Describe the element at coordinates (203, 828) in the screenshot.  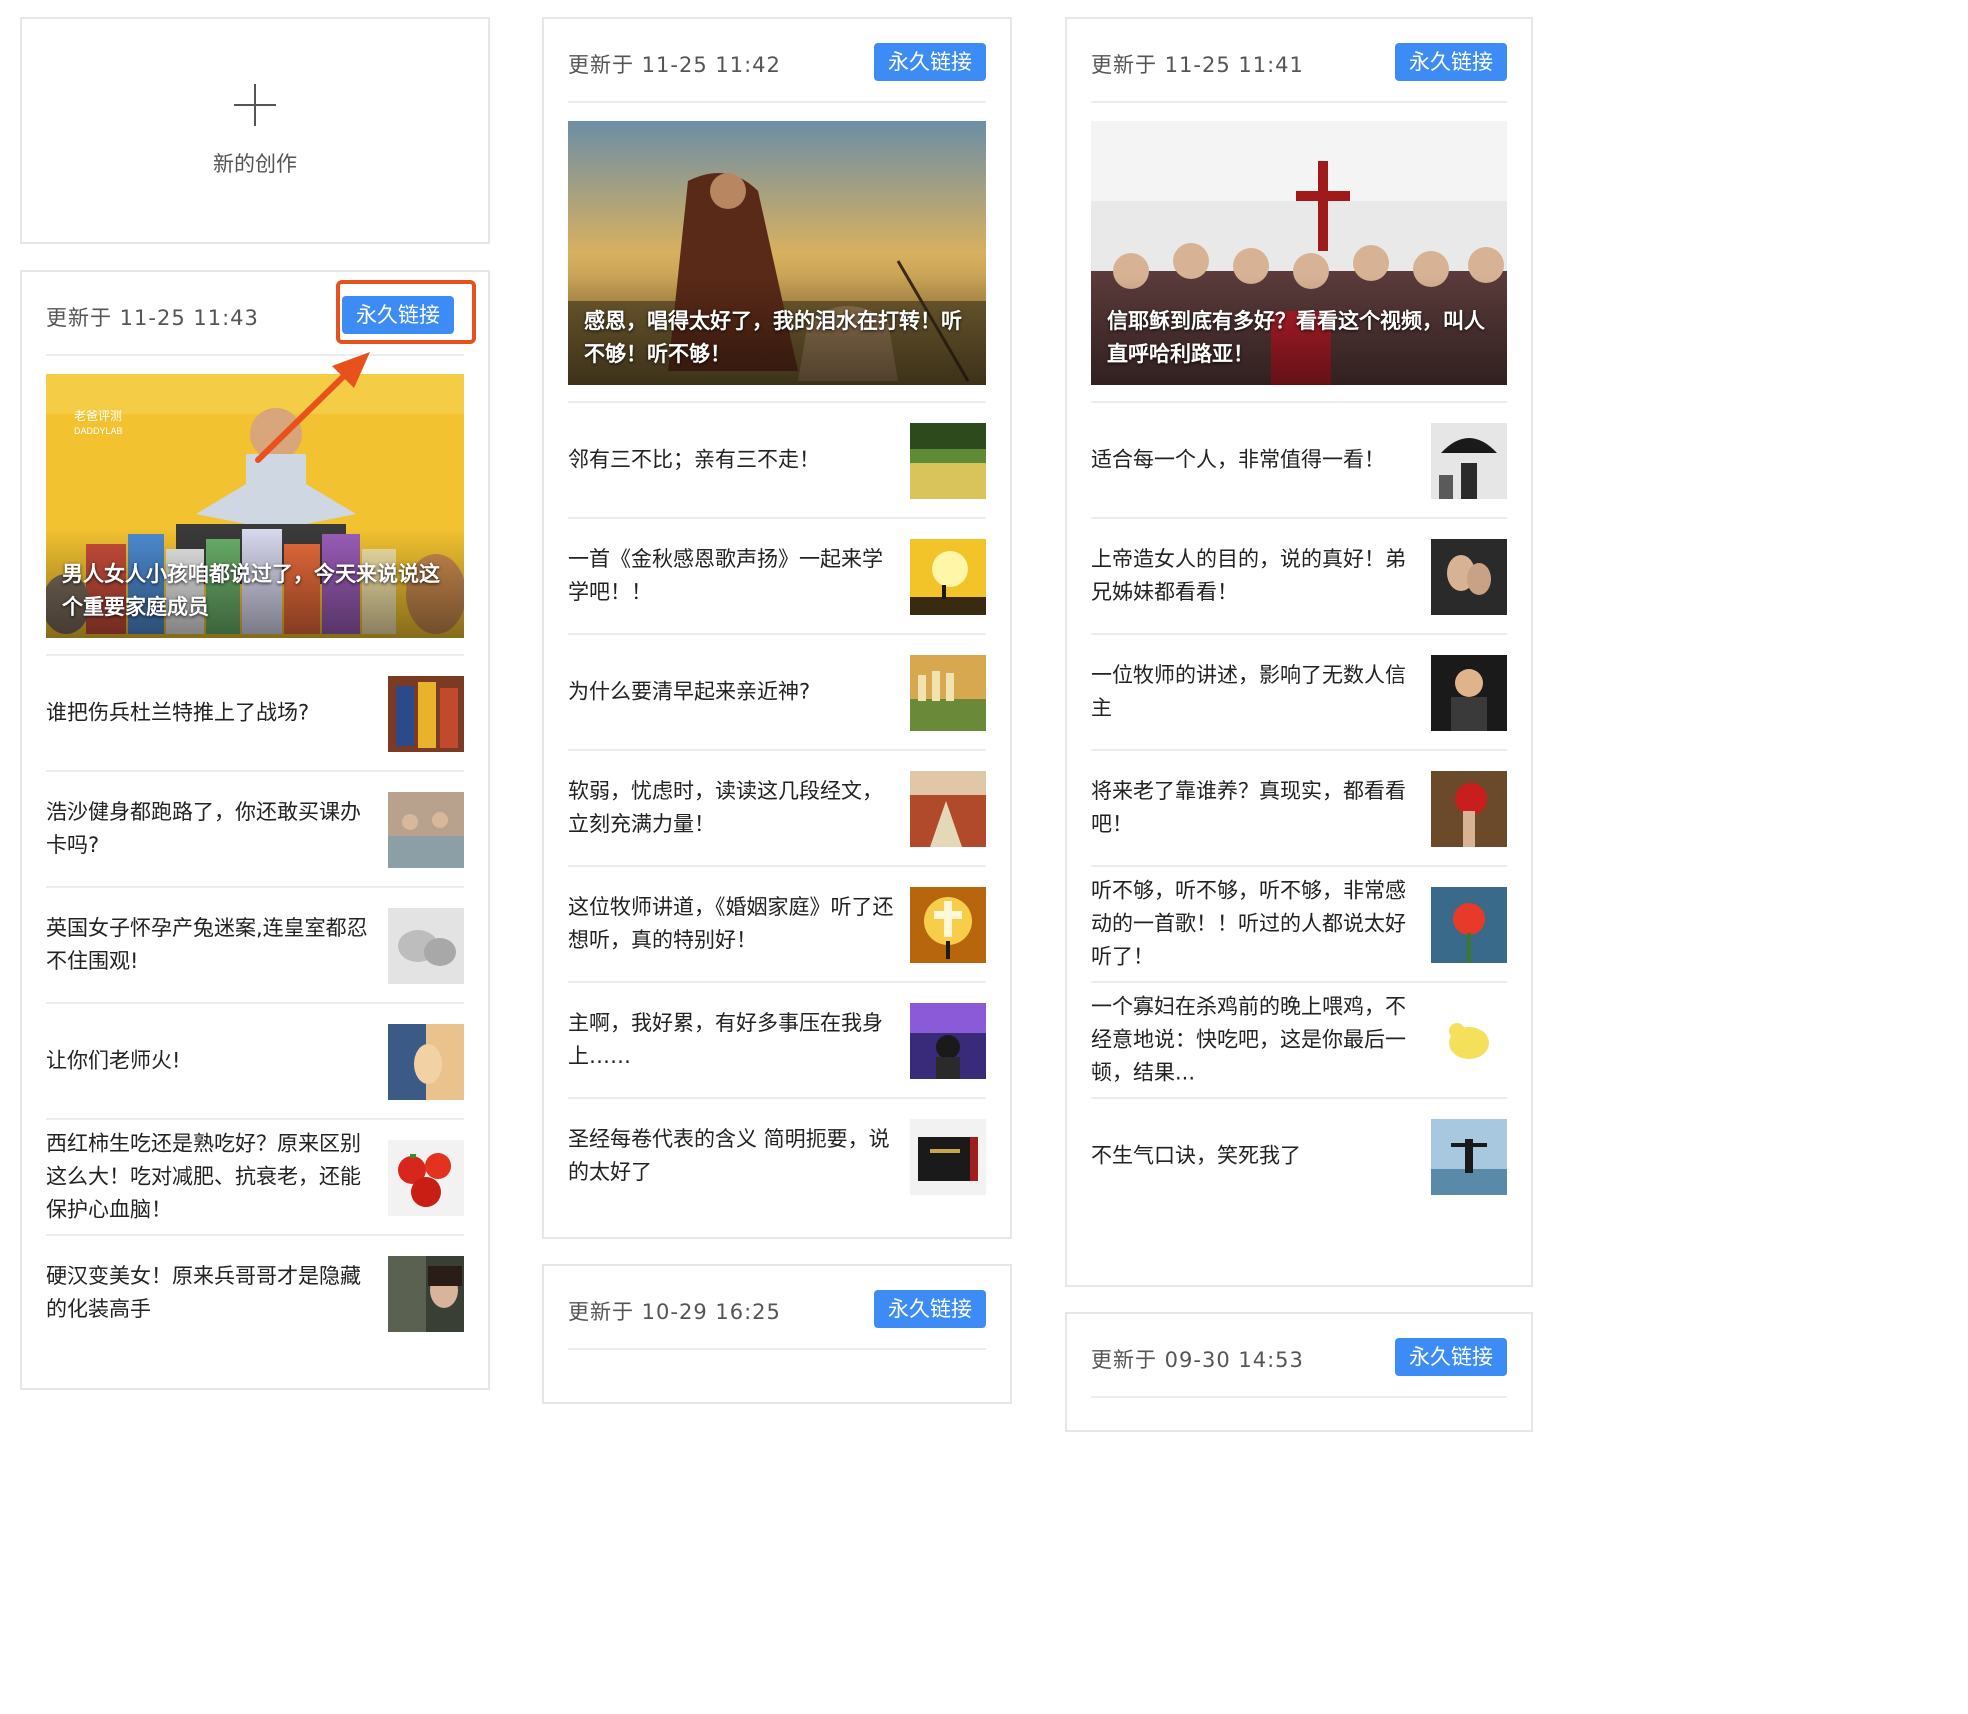
I see `item-title: 浩沙健身都跑路了，你还敢买课办卡吗?` at that location.